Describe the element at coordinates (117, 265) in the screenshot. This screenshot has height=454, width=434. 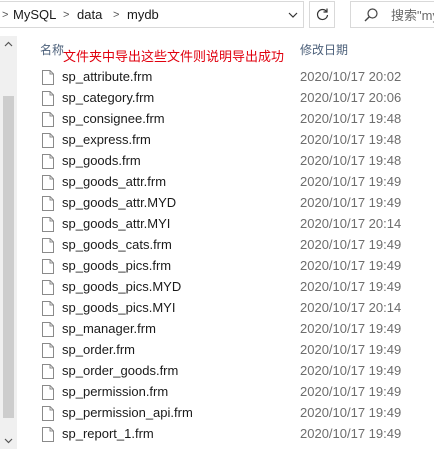
I see `file-name: sp_goods_pics.frm` at that location.